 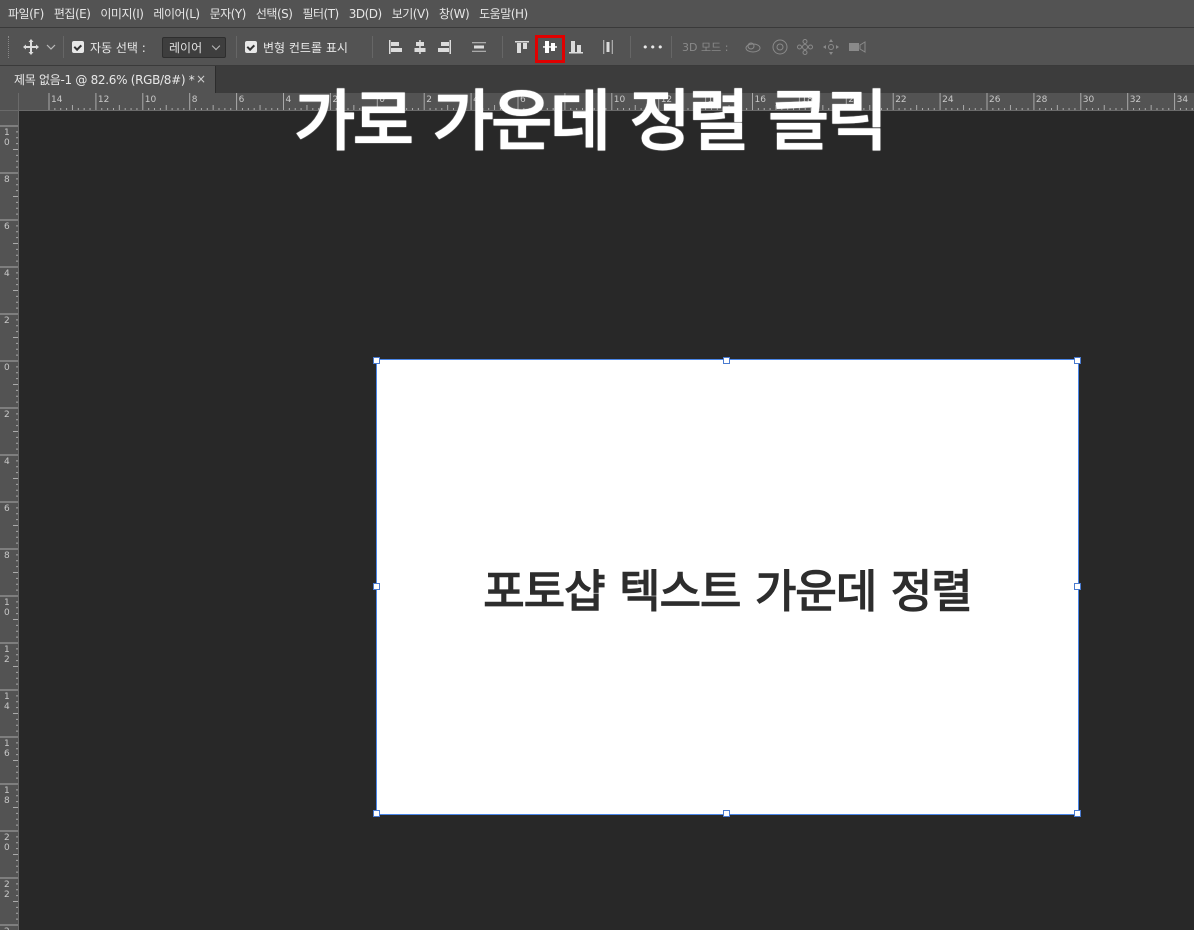 I want to click on ruler-origin, so click(x=9, y=102).